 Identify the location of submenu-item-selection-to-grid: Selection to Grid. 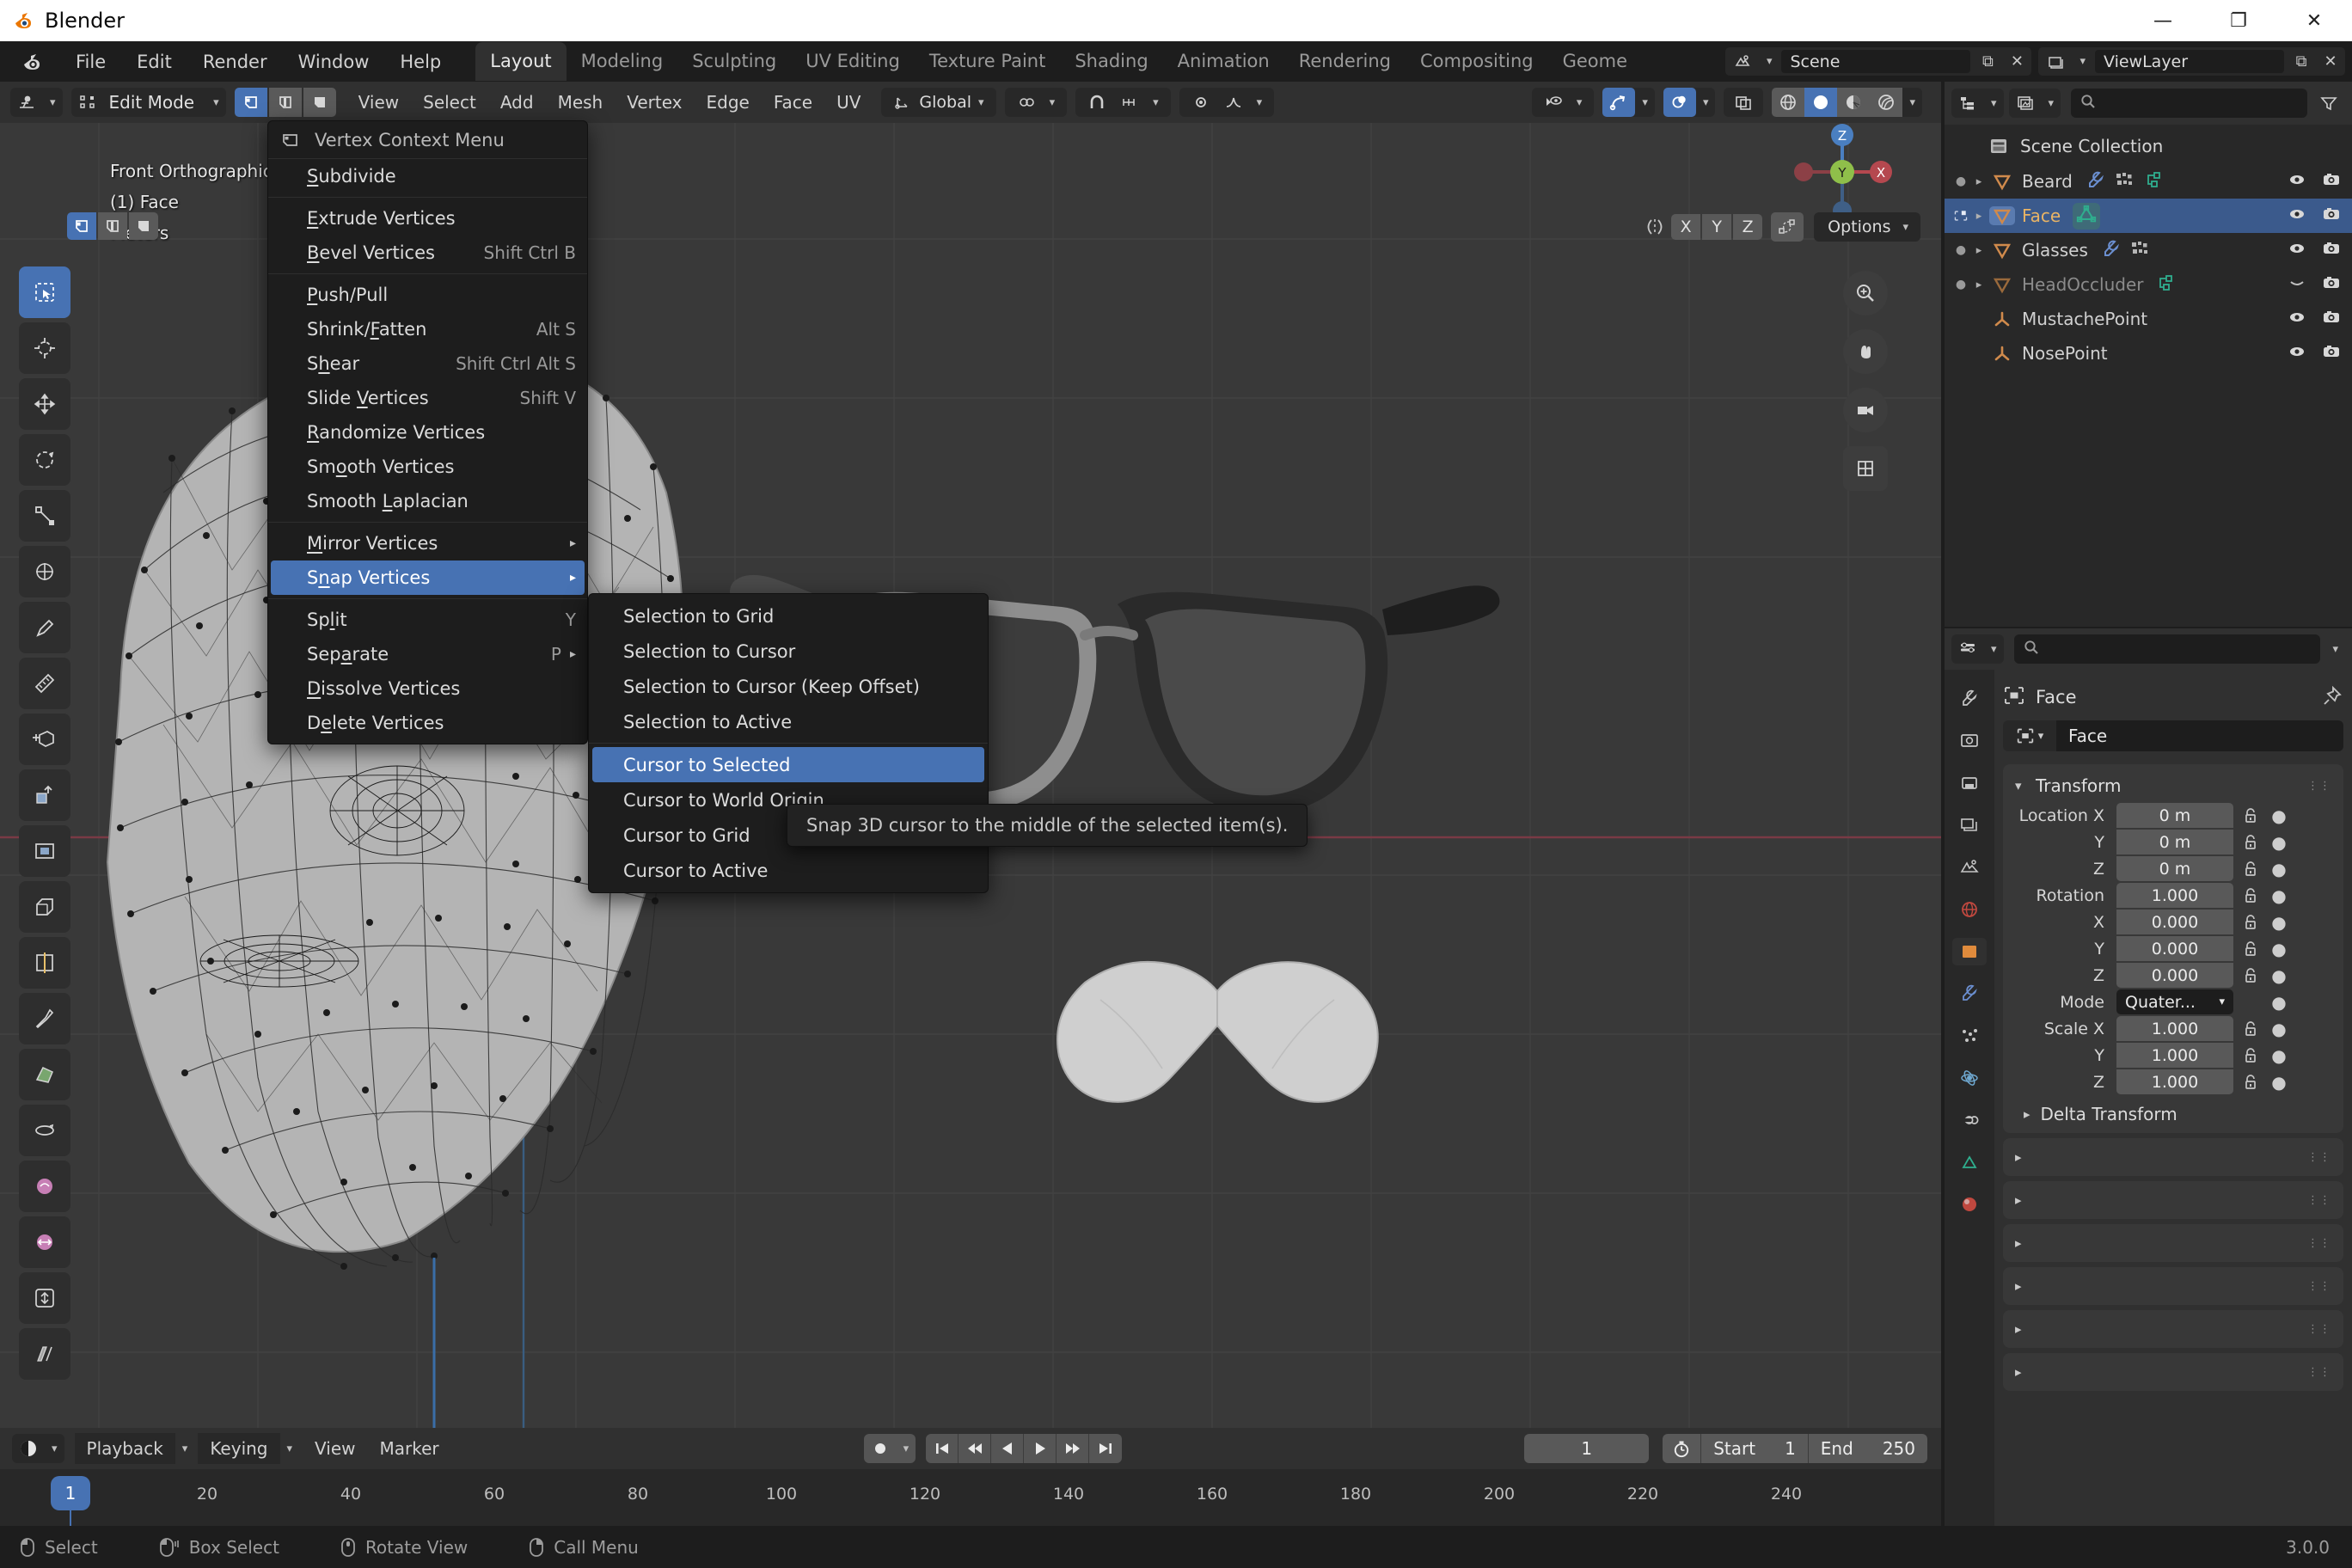
(788, 616).